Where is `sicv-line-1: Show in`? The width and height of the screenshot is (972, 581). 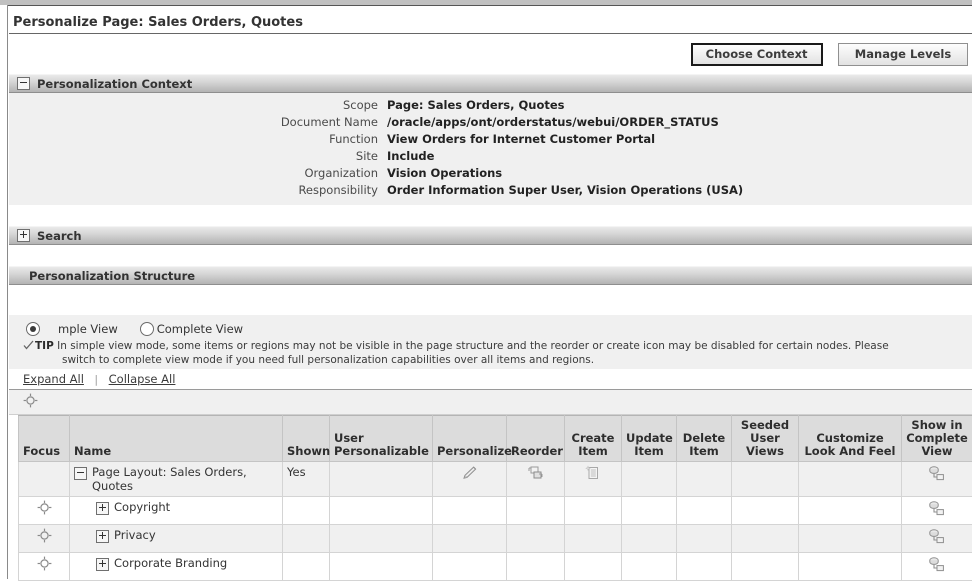
sicv-line-1: Show in is located at coordinates (936, 425).